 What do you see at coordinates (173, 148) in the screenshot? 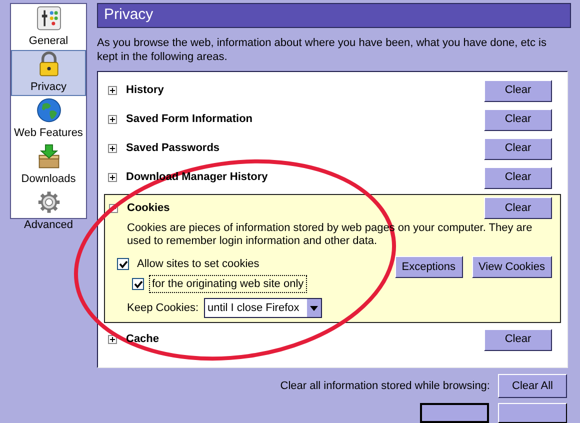
I see `section-title: Saved Passwords` at bounding box center [173, 148].